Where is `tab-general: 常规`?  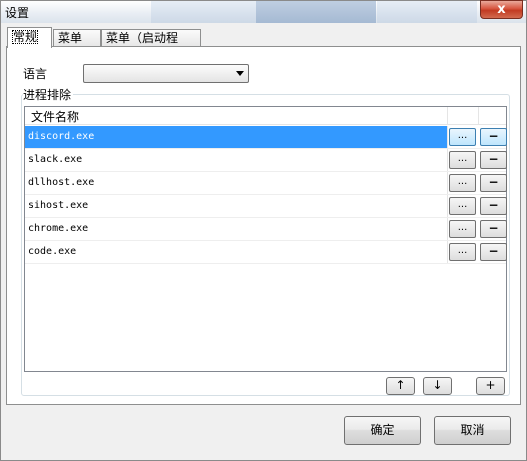
tab-general: 常规 is located at coordinates (29, 37).